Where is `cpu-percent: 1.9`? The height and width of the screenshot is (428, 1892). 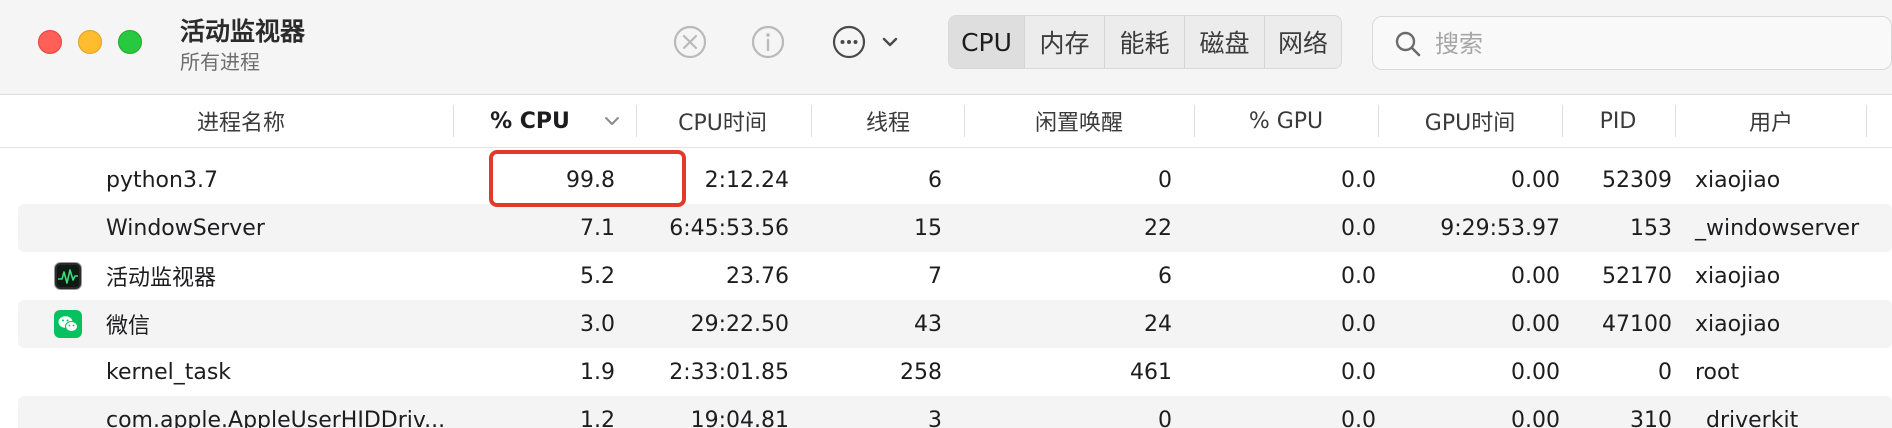
cpu-percent: 1.9 is located at coordinates (597, 372).